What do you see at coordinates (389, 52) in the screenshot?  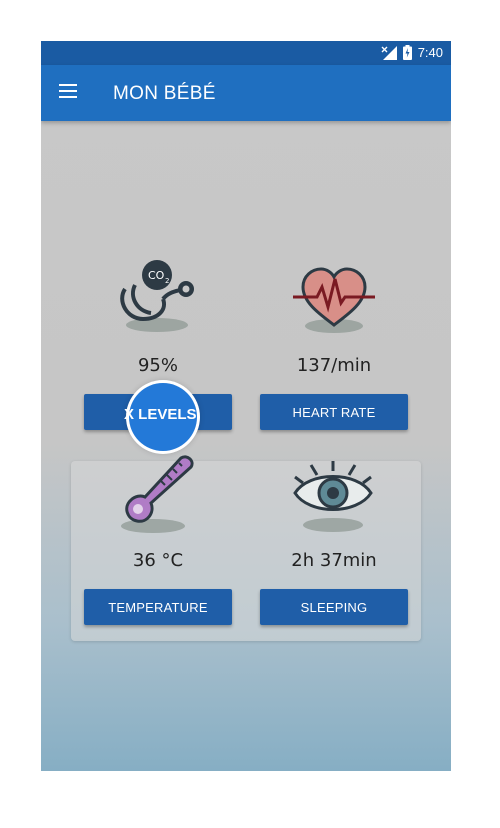 I see `signal-off-icon` at bounding box center [389, 52].